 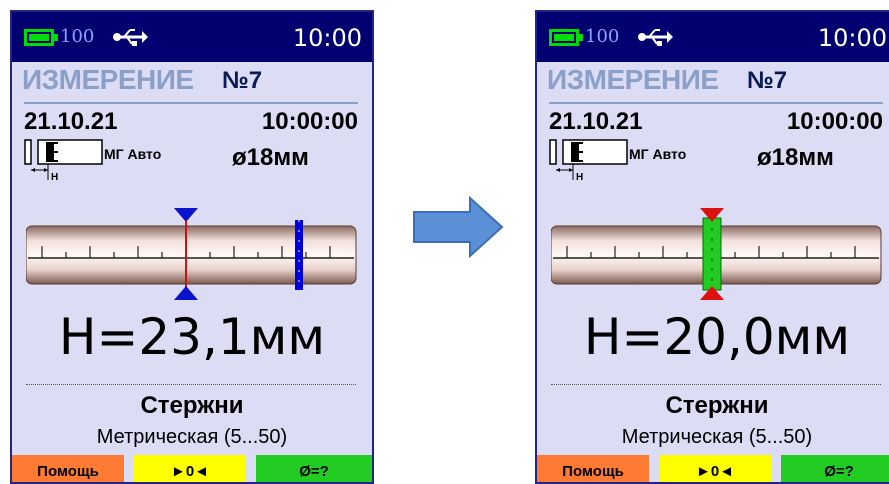 I want to click on depth-reading: Н=23,1мм, so click(x=192, y=337).